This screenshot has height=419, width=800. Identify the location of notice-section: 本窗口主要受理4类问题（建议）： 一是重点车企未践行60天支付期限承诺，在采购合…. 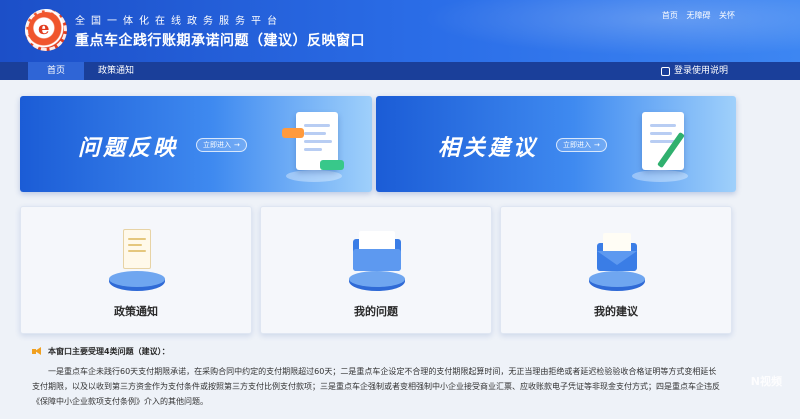
(382, 379).